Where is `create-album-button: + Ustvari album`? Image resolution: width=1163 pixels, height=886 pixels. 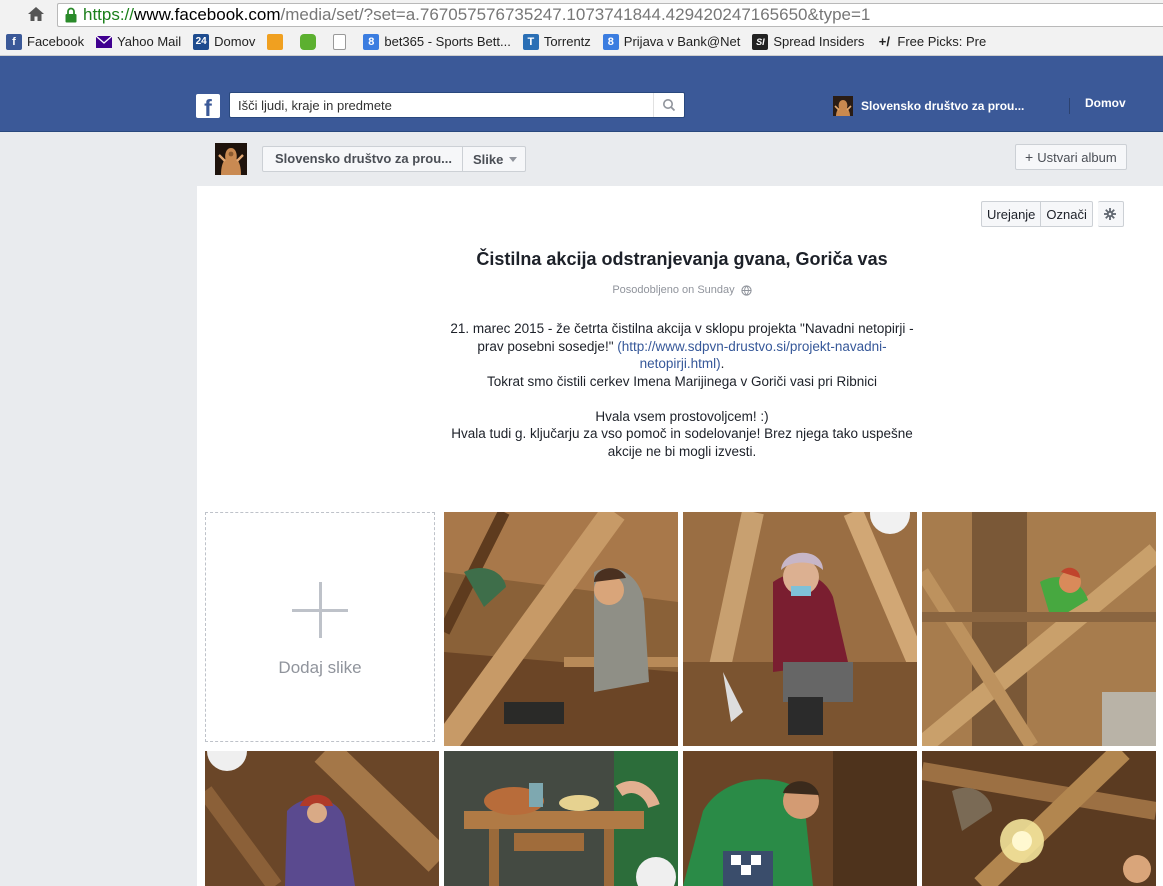
create-album-button: + Ustvari album is located at coordinates (1071, 157).